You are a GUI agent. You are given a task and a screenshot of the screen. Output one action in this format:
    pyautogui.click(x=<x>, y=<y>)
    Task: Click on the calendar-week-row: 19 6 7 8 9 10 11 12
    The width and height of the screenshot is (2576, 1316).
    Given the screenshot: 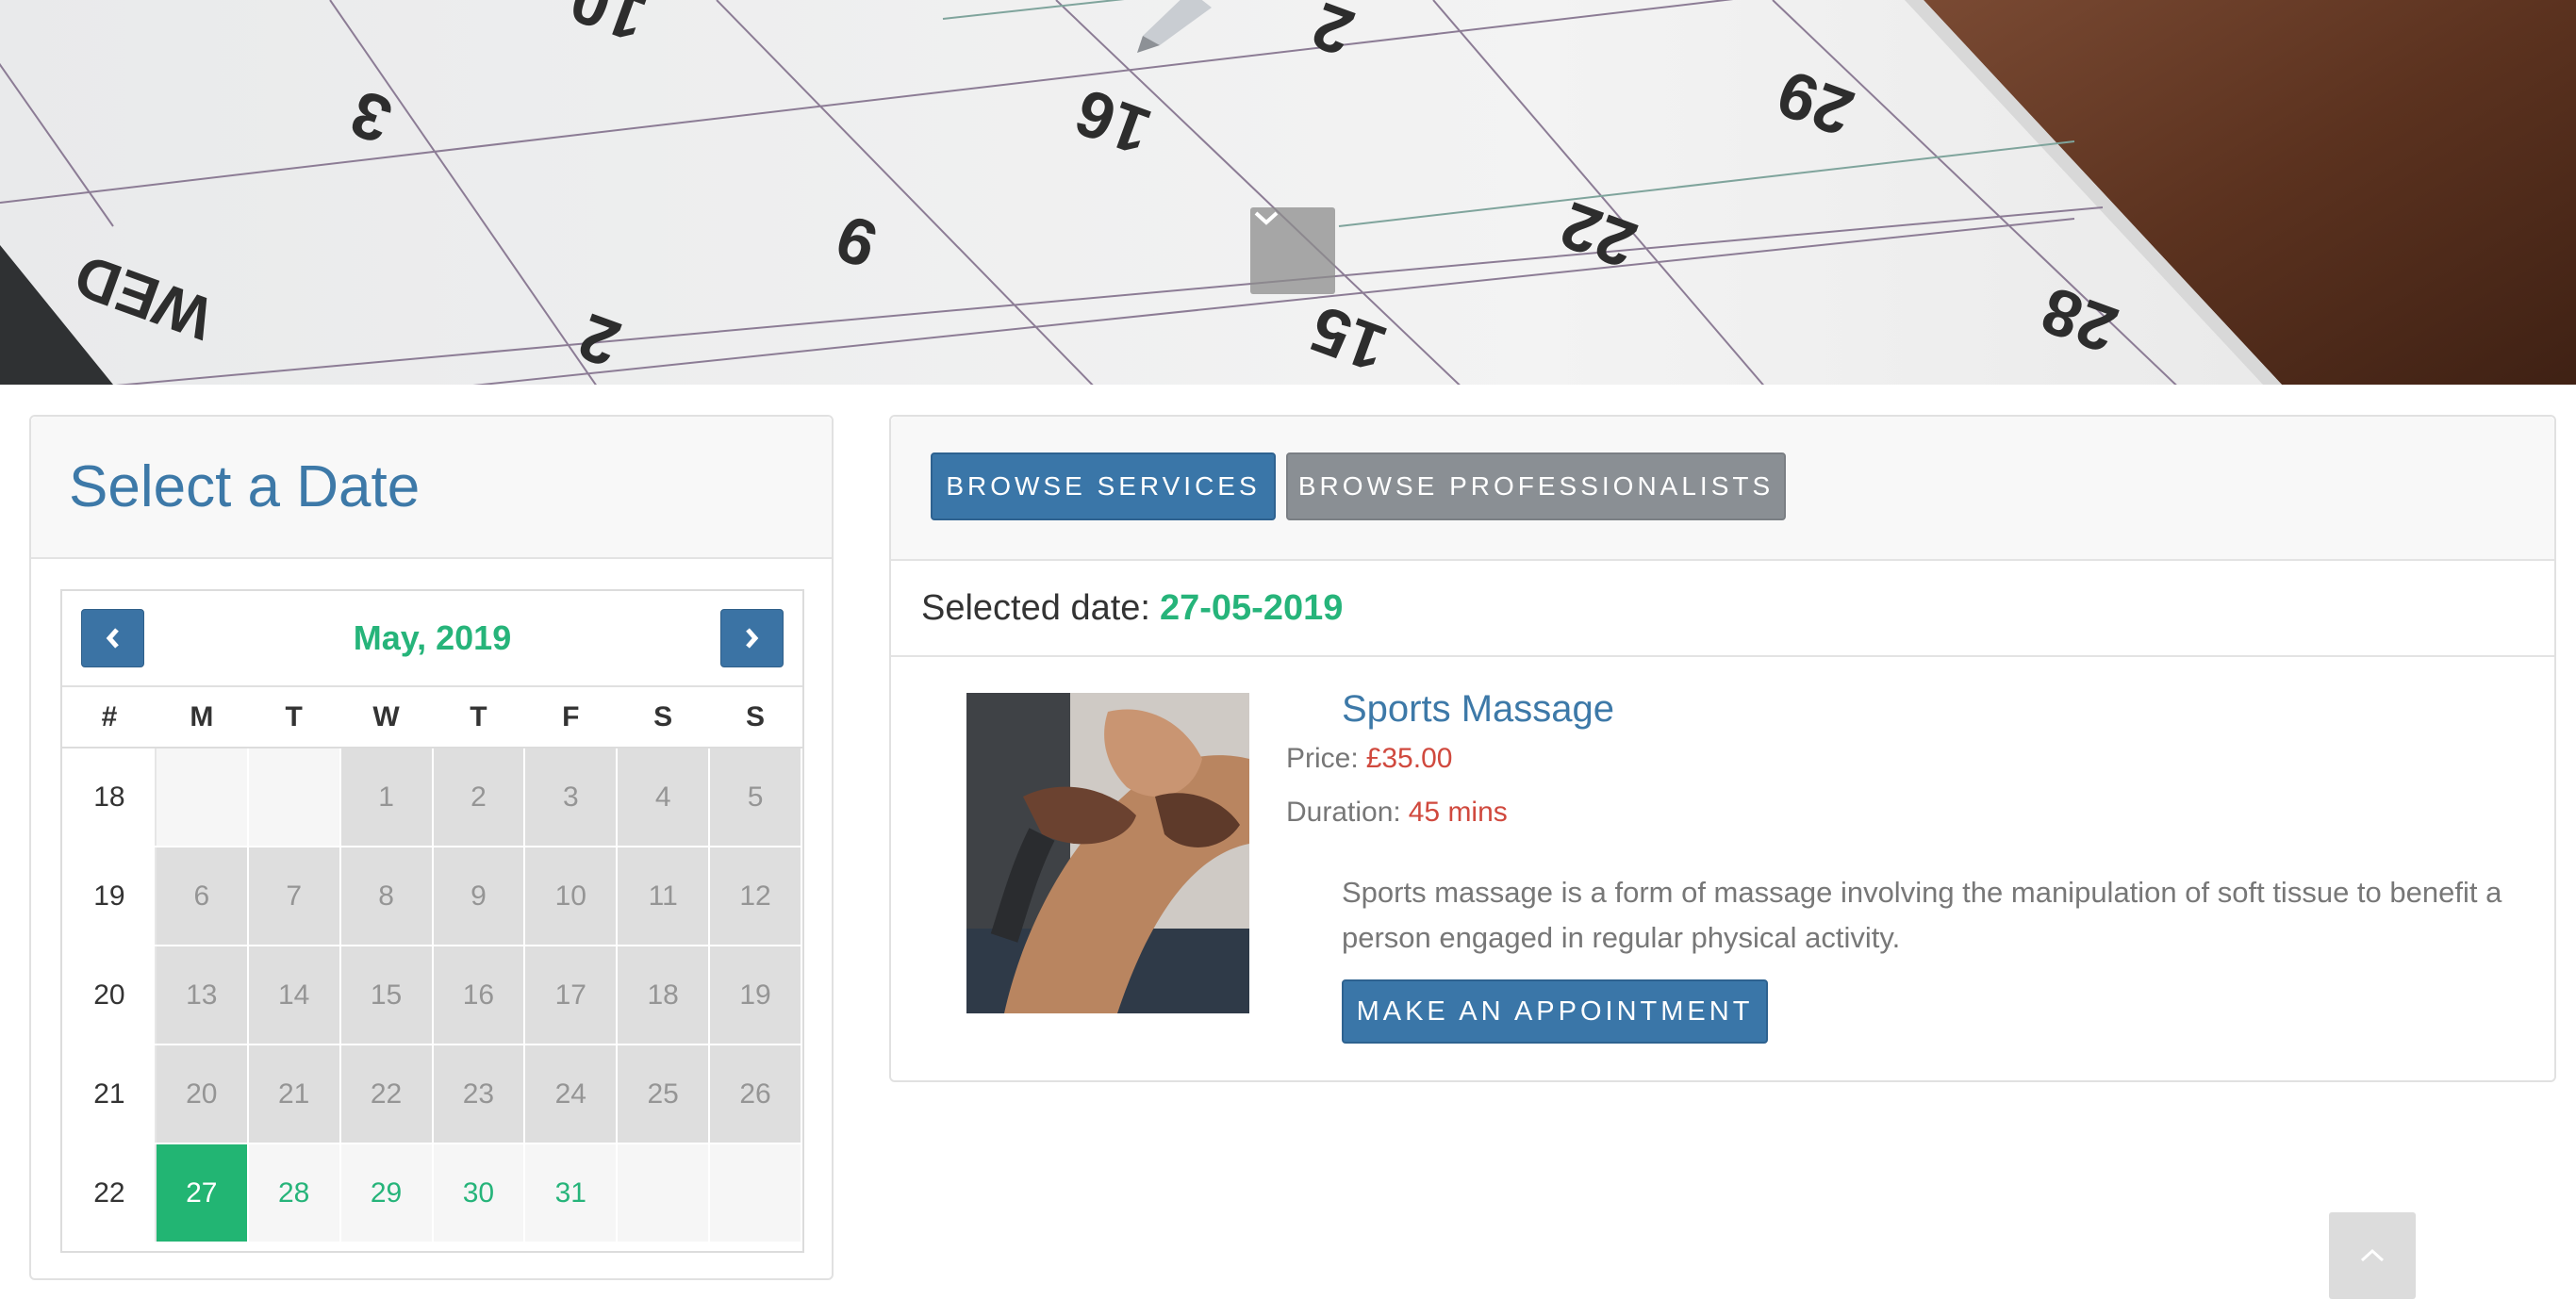 What is the action you would take?
    pyautogui.click(x=432, y=896)
    